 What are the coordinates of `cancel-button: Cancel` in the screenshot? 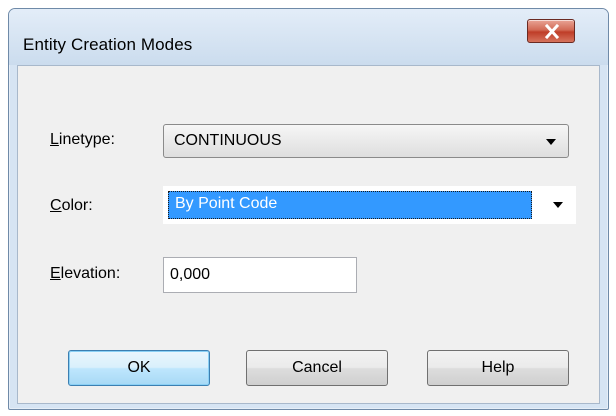 It's located at (317, 368).